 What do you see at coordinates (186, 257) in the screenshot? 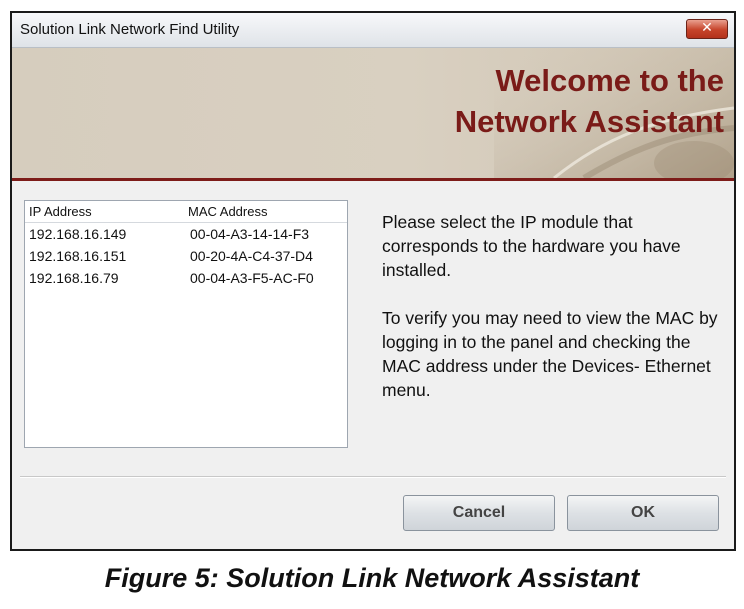
I see `device-row: 192.168.16.151 00-20-4A-C4-37-D4` at bounding box center [186, 257].